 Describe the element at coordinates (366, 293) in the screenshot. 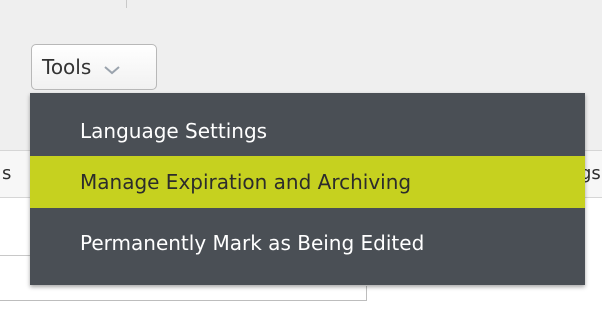

I see `content-box-corner` at that location.